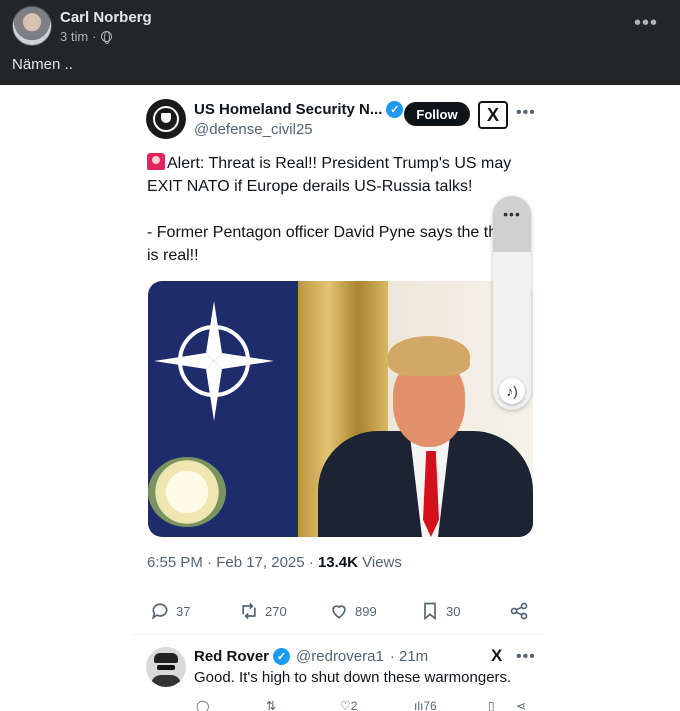  What do you see at coordinates (340, 42) in the screenshot?
I see `facebook-post-header: Carl Norberg 3 tim · ••• Nämen ..` at bounding box center [340, 42].